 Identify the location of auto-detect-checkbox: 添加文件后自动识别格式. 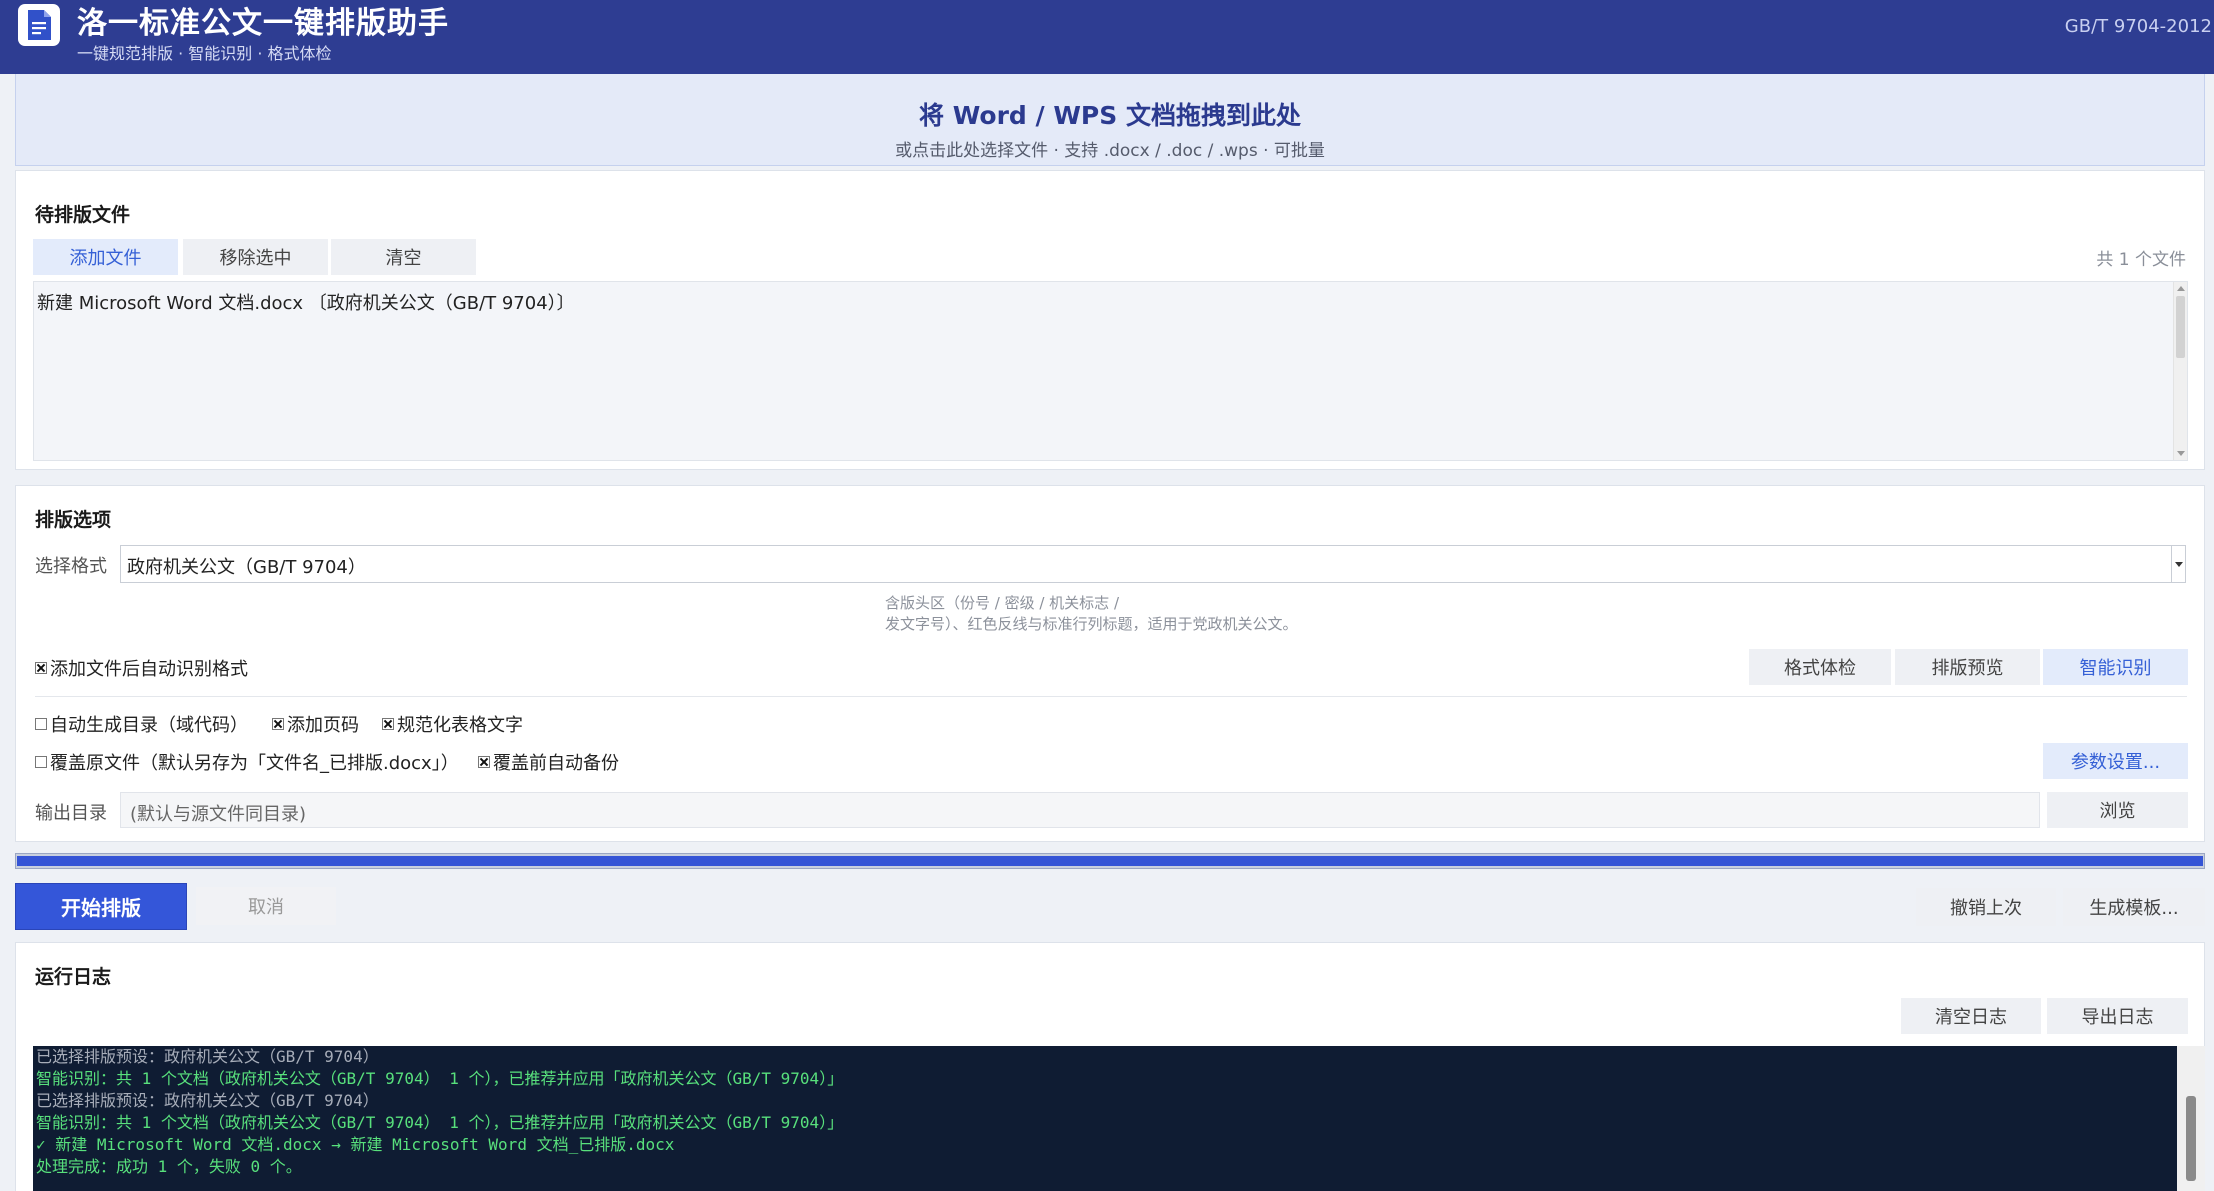
(141, 668).